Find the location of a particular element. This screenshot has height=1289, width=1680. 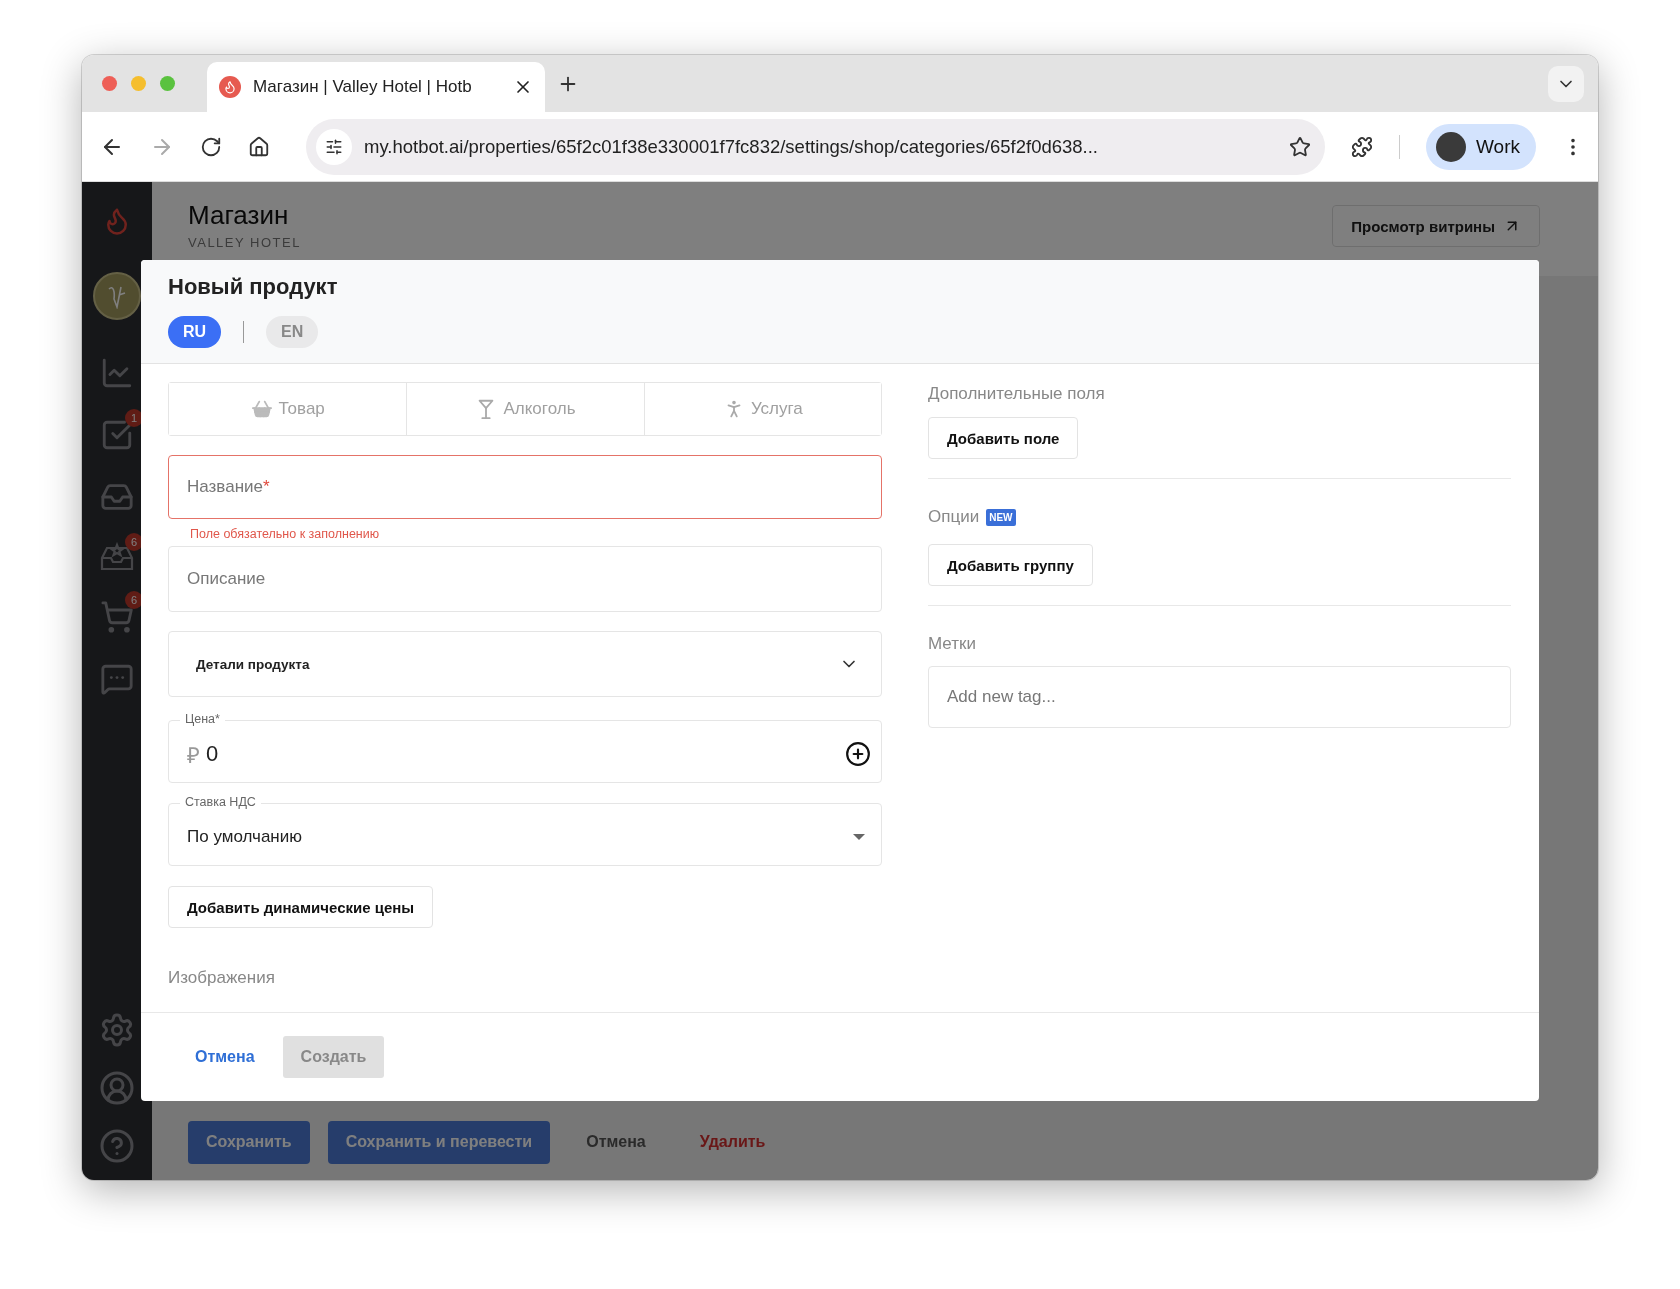

section-title: Дополнительные поля is located at coordinates (1017, 394).